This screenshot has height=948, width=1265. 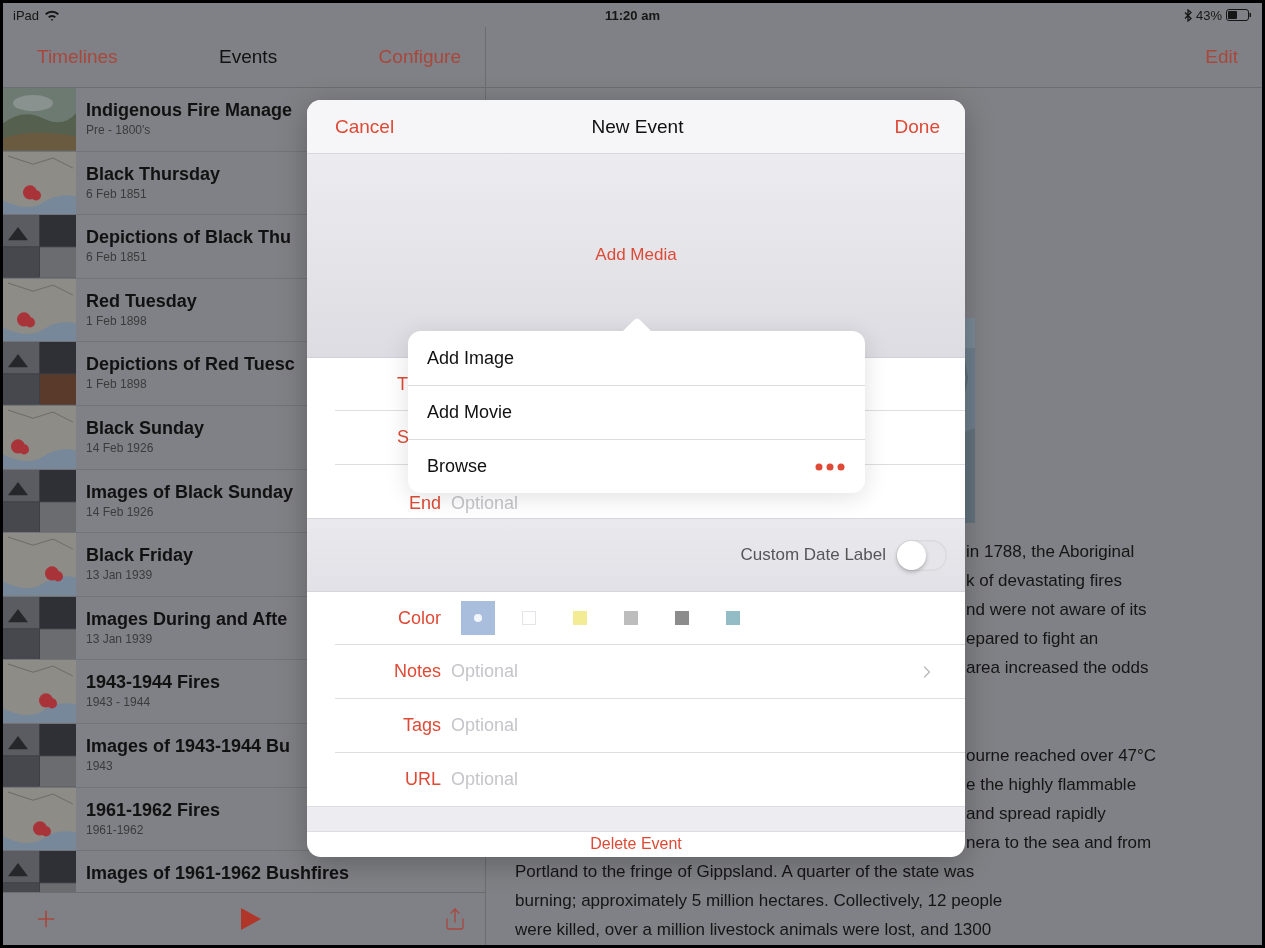 What do you see at coordinates (636, 844) in the screenshot?
I see `delete-button: Delete Event` at bounding box center [636, 844].